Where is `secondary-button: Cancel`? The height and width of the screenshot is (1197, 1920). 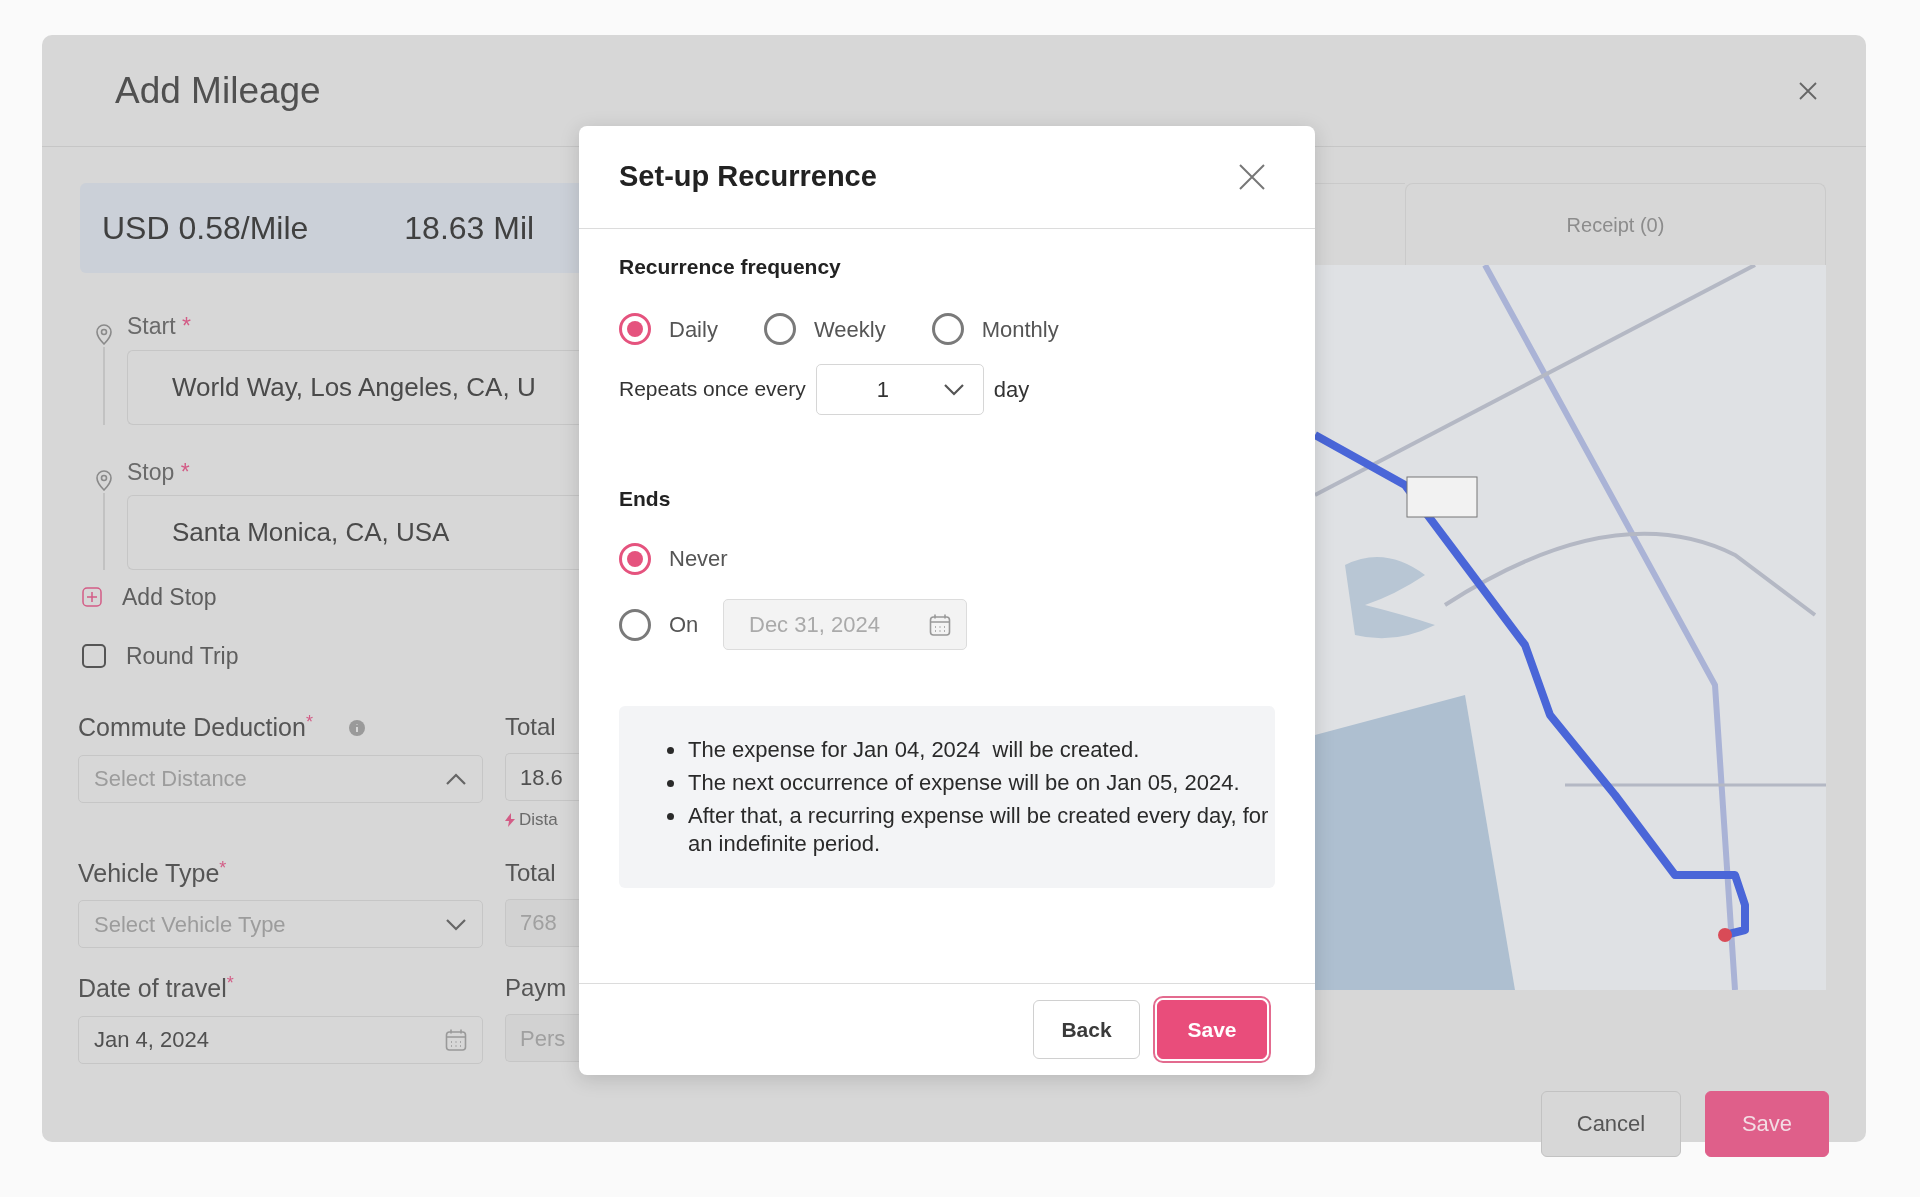
secondary-button: Cancel is located at coordinates (1611, 1123).